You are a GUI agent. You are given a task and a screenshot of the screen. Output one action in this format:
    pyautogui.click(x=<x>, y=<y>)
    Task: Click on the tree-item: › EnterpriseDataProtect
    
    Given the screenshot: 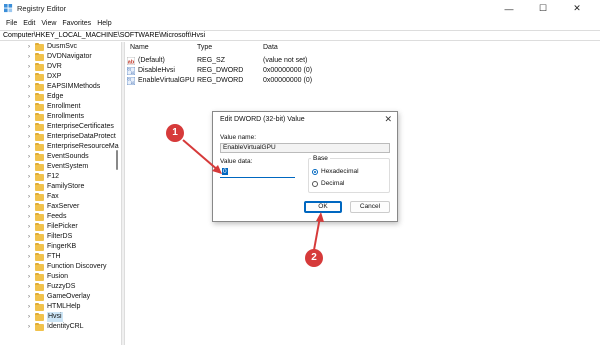 What is the action you would take?
    pyautogui.click(x=60, y=137)
    